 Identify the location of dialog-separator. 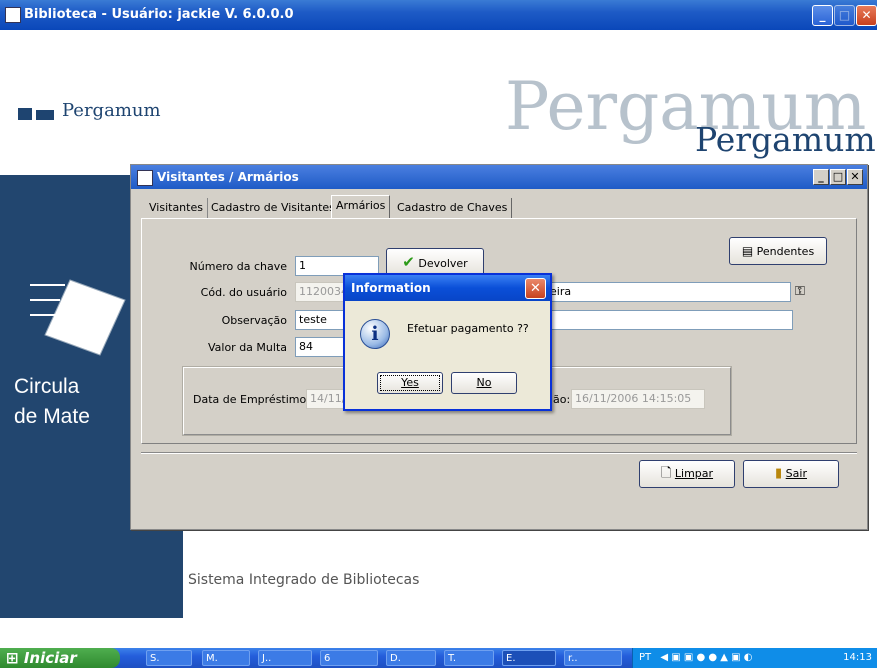
(499, 453).